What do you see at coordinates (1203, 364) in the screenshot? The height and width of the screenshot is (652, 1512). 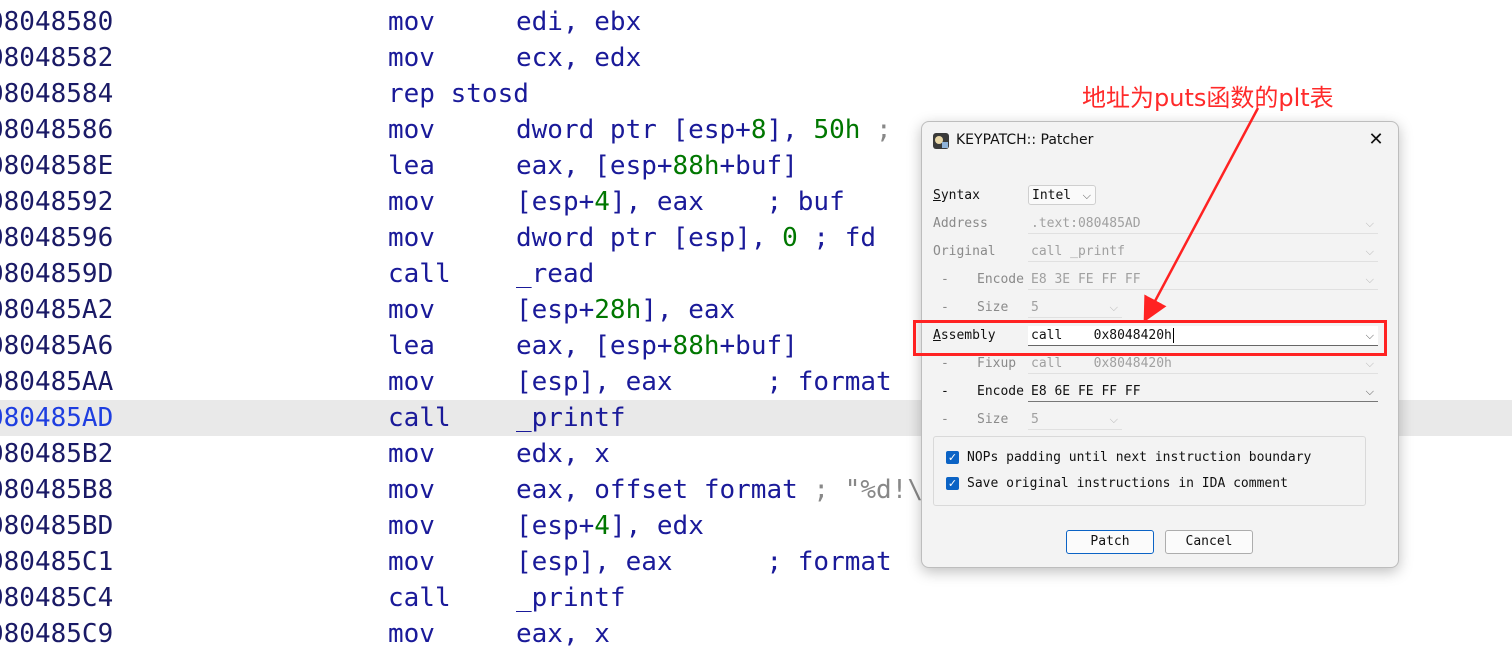 I see `fixup-field: call 0x8048420h ⌵` at bounding box center [1203, 364].